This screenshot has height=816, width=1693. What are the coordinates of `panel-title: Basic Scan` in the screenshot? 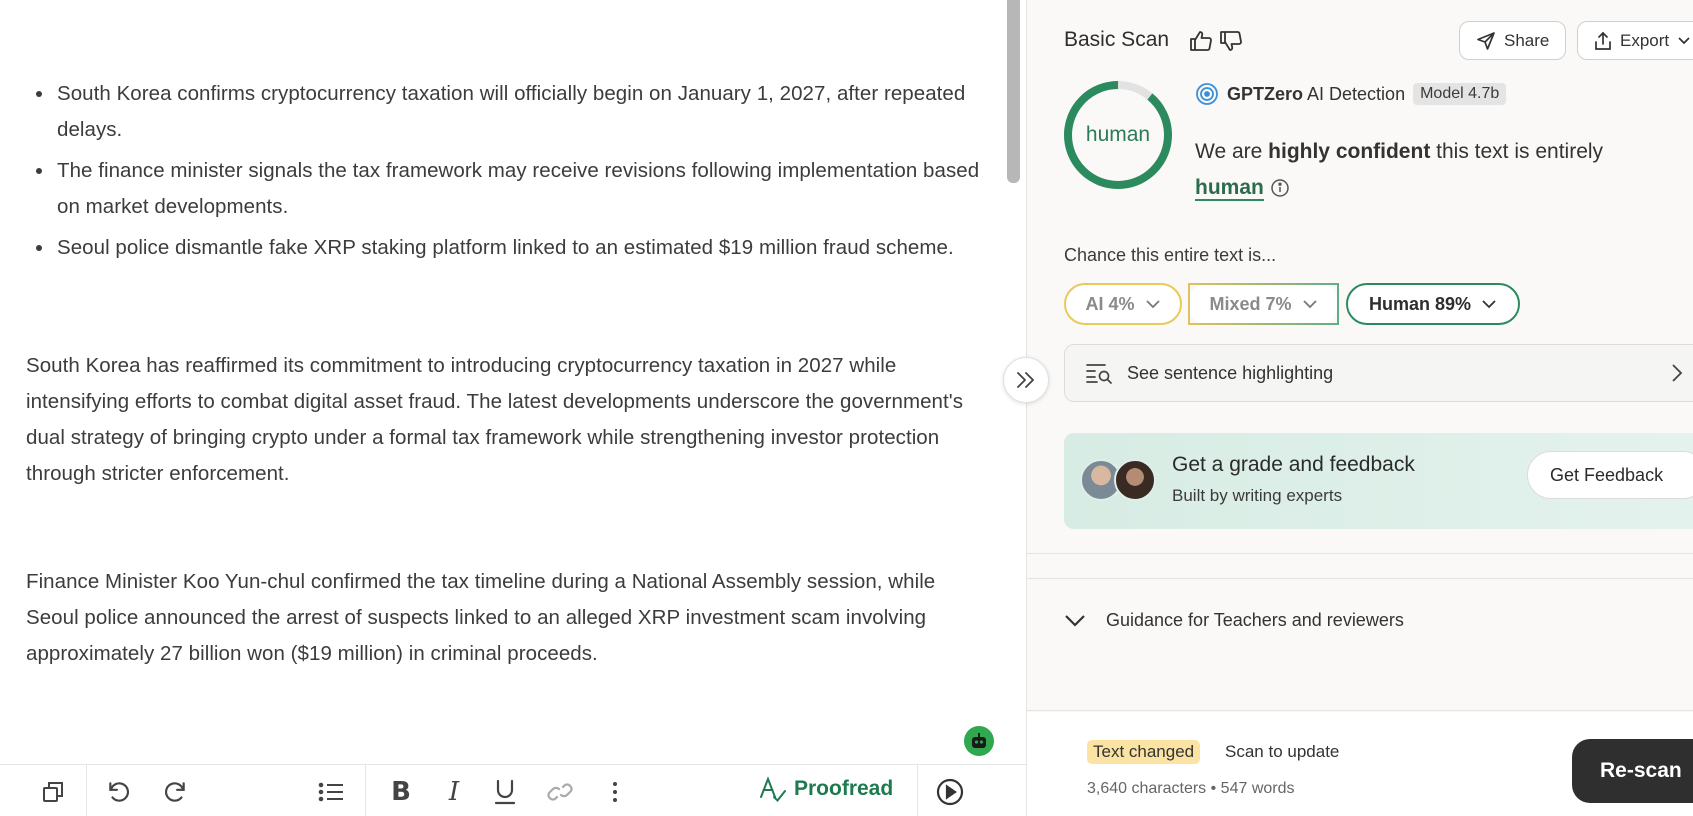 It's located at (1117, 39).